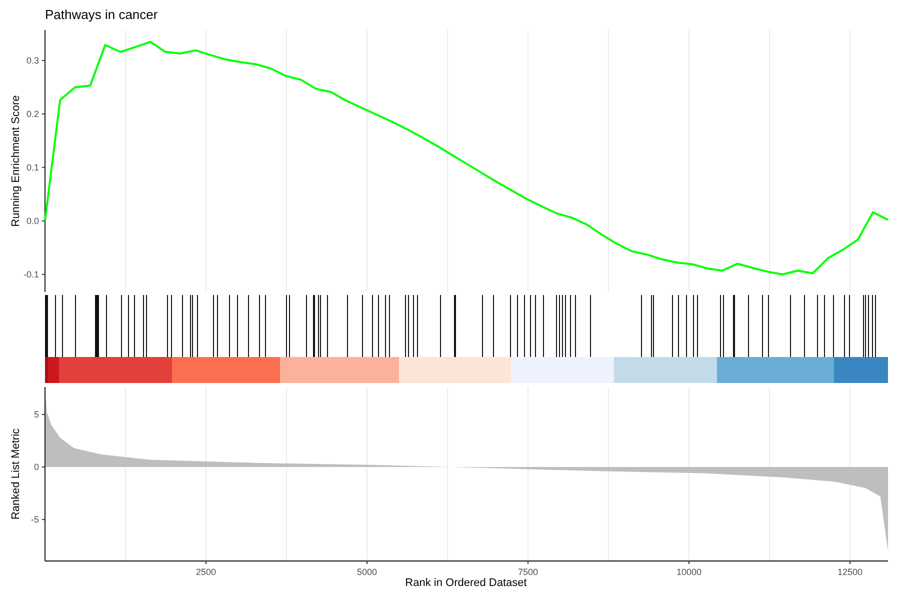 This screenshot has height=600, width=900. I want to click on axis-tick-label: -5, so click(34, 519).